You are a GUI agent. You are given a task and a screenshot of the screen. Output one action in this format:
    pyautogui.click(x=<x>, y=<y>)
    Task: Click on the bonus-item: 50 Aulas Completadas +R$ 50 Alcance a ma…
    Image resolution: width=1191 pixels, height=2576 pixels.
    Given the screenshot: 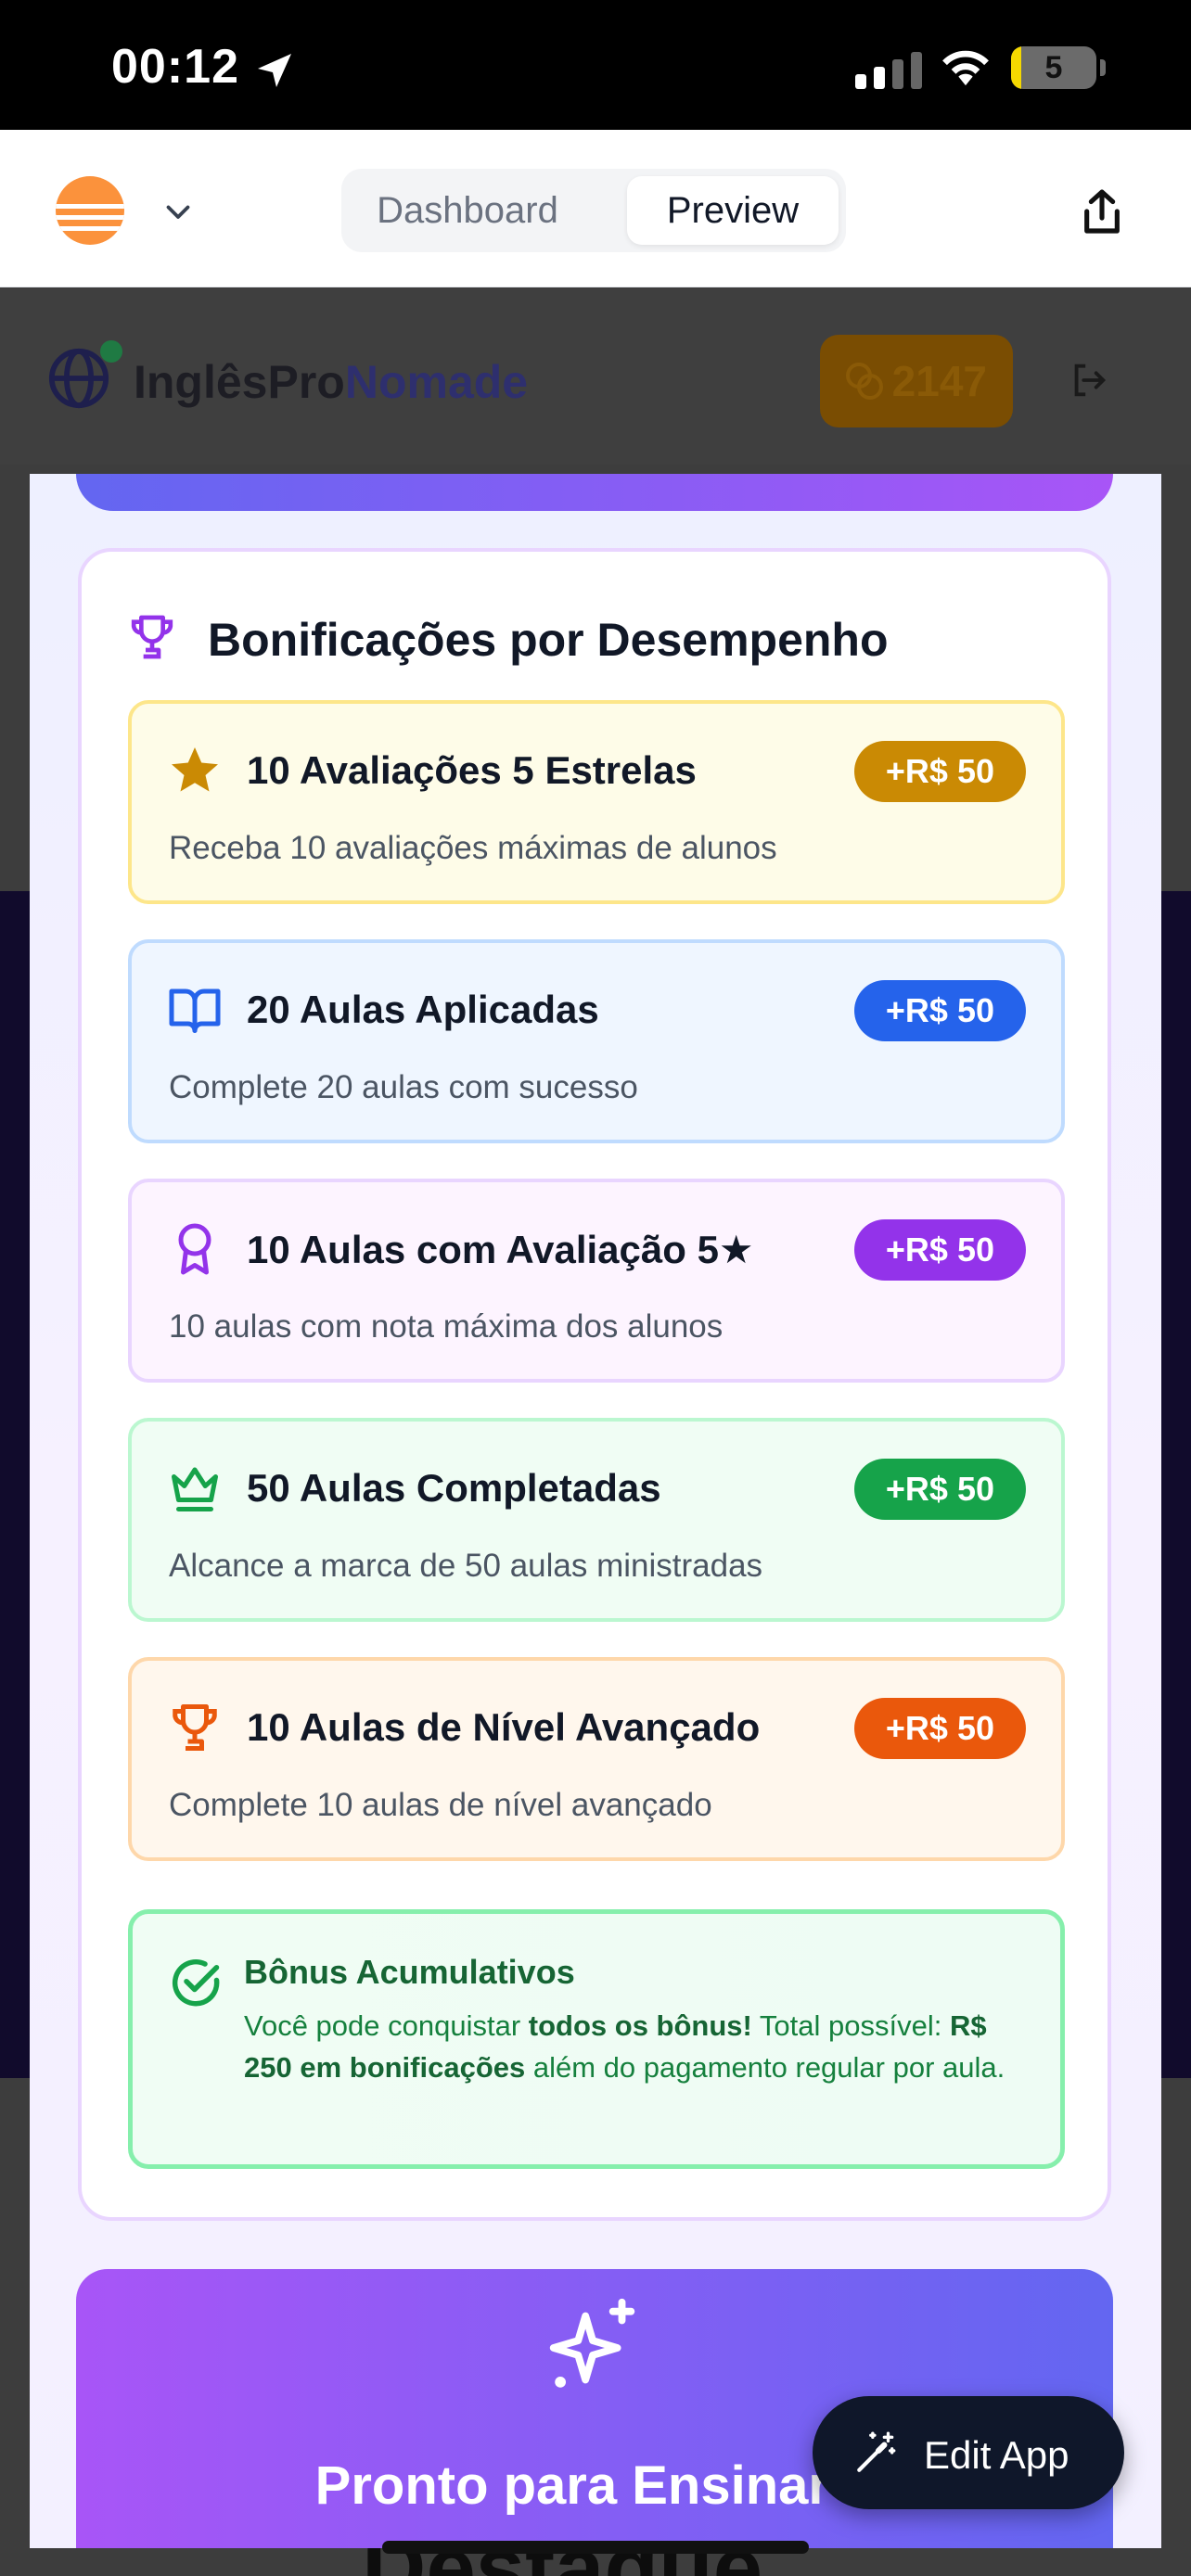 What is the action you would take?
    pyautogui.click(x=597, y=1520)
    